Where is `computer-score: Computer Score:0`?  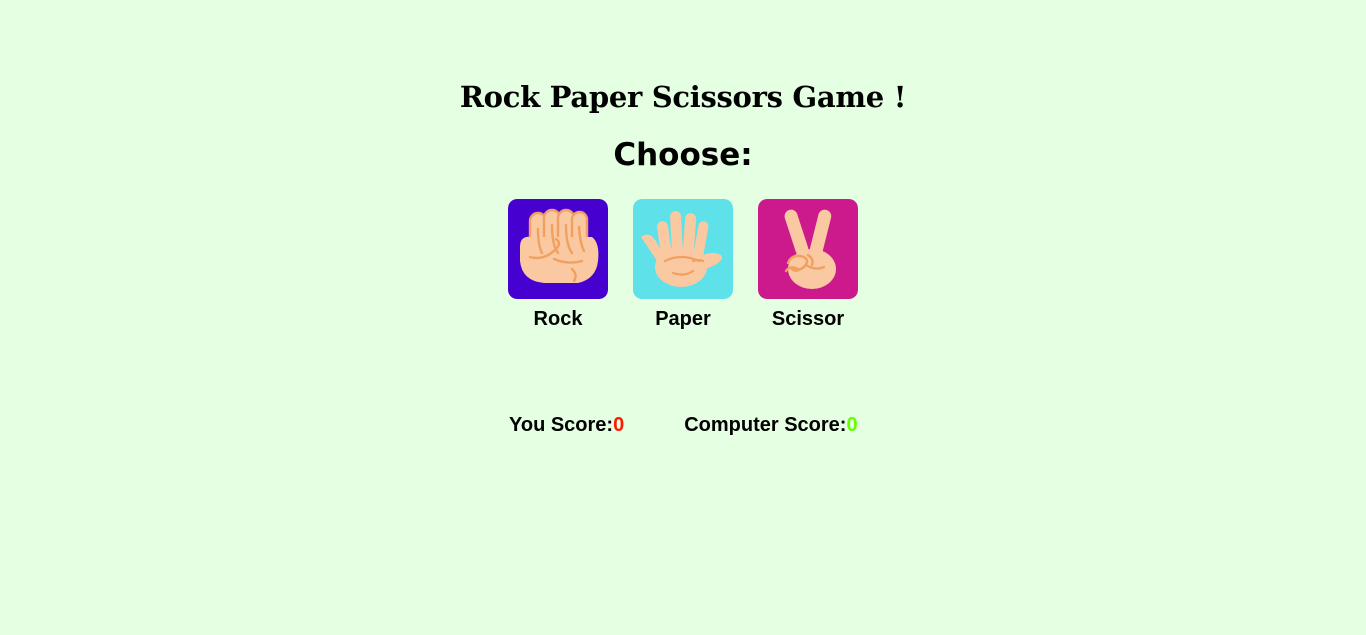 computer-score: Computer Score:0 is located at coordinates (770, 425).